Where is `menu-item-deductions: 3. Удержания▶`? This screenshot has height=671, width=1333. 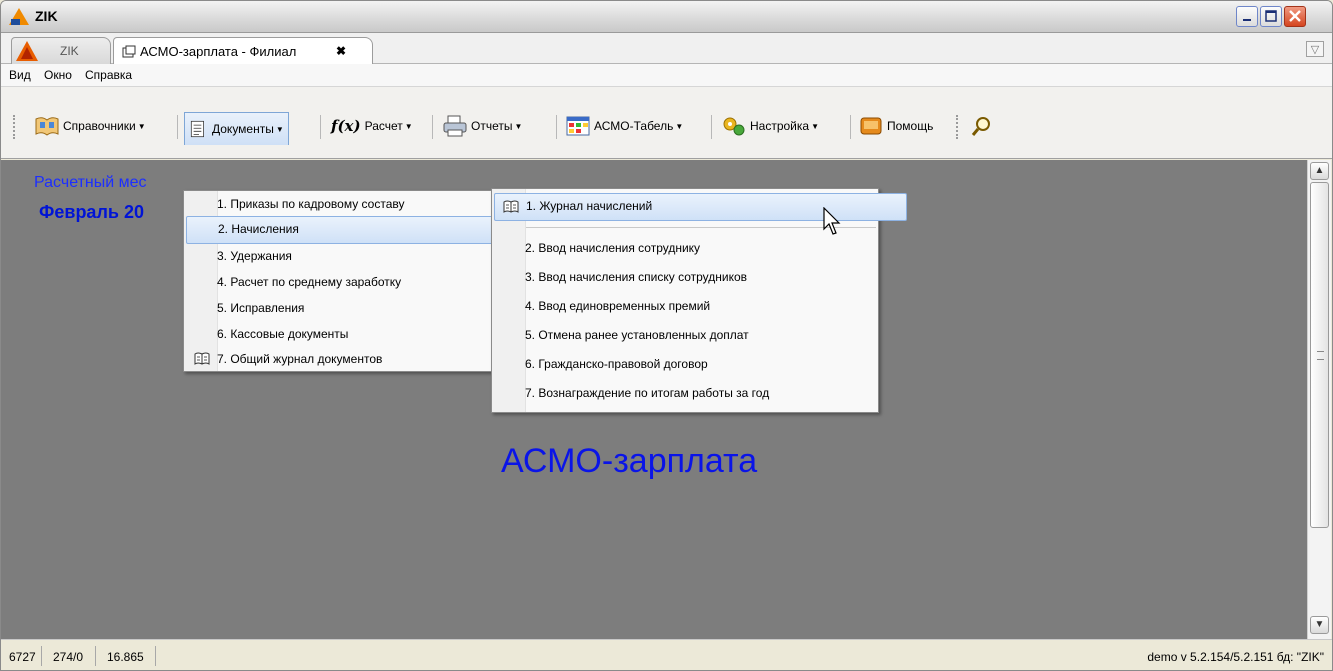
menu-item-deductions: 3. Удержания▶ is located at coordinates (355, 256).